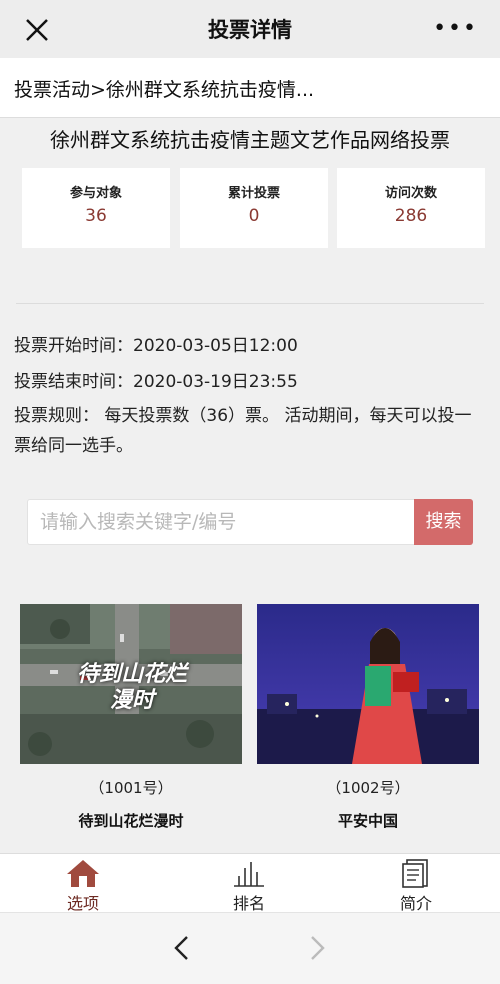 The height and width of the screenshot is (984, 500). Describe the element at coordinates (82, 903) in the screenshot. I see `tab-label: 选项` at that location.